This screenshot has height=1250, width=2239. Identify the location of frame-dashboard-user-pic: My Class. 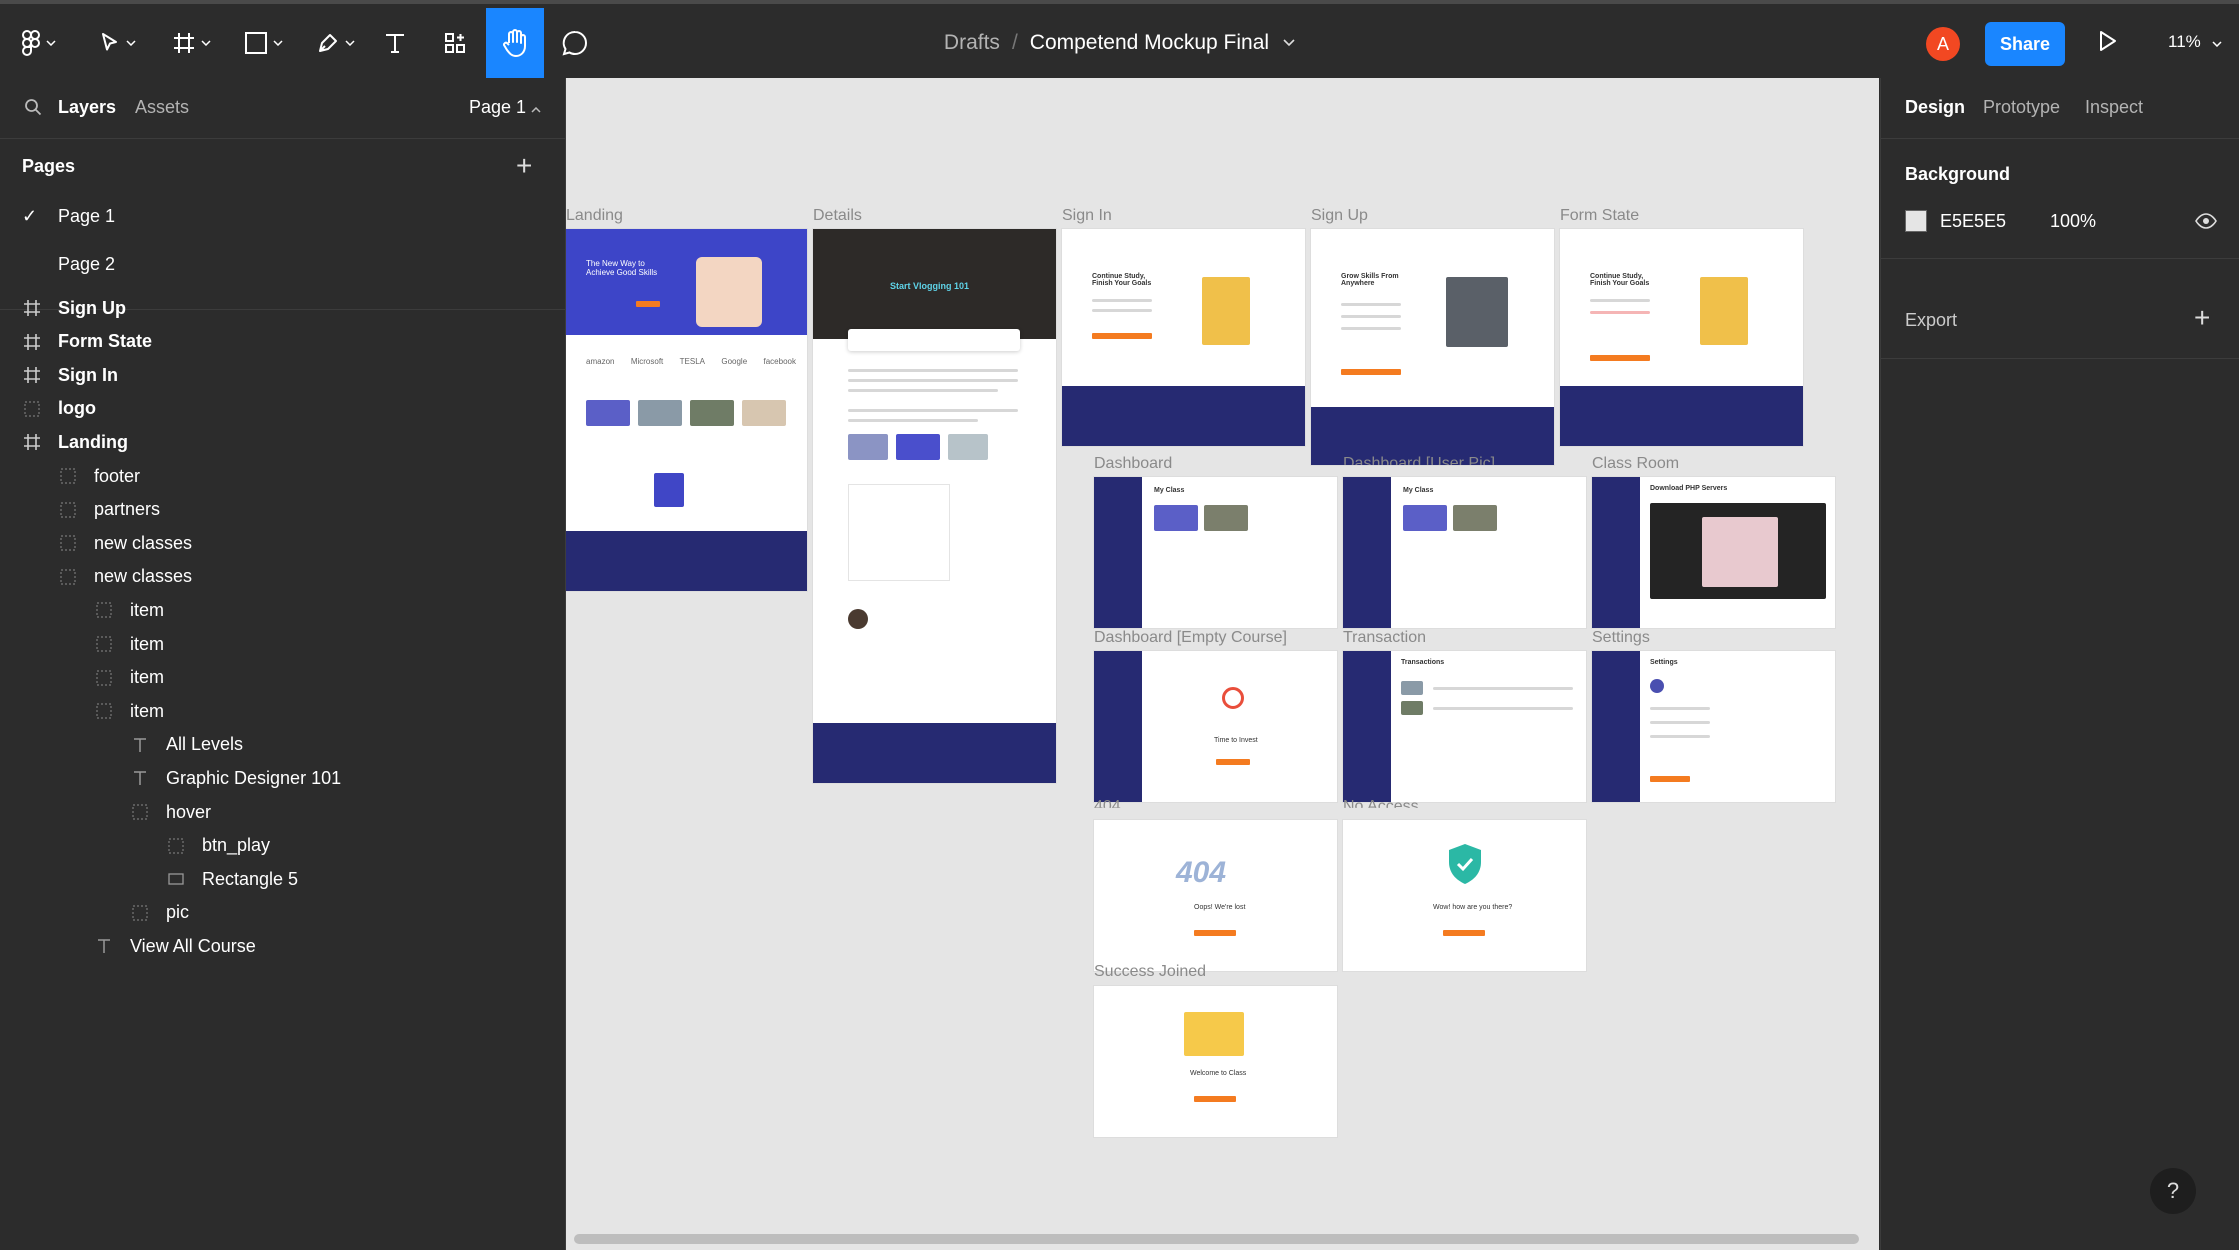
(1464, 552).